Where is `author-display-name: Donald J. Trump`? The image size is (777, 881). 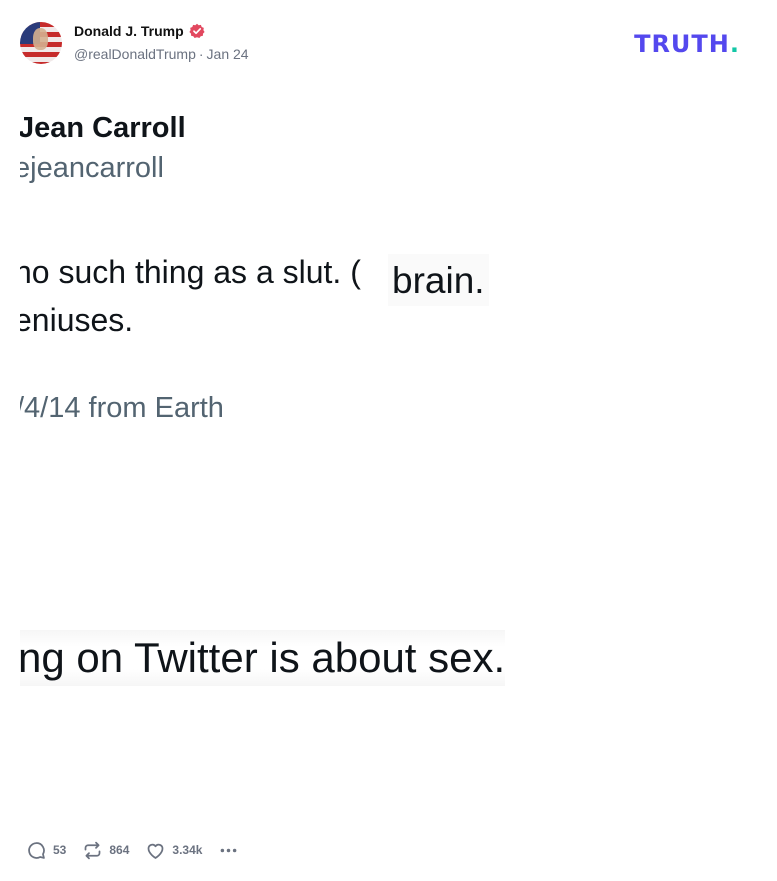 author-display-name: Donald J. Trump is located at coordinates (129, 31).